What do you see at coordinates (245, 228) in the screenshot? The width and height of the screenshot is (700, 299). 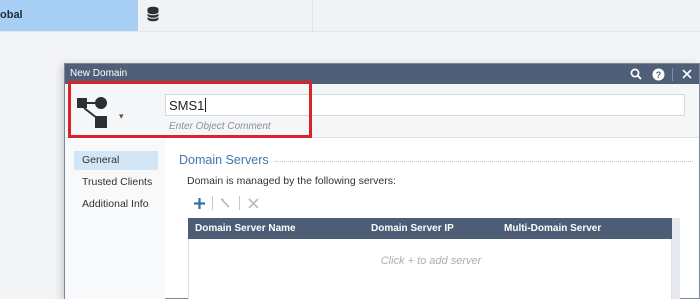 I see `column-header: Domain Server Name` at bounding box center [245, 228].